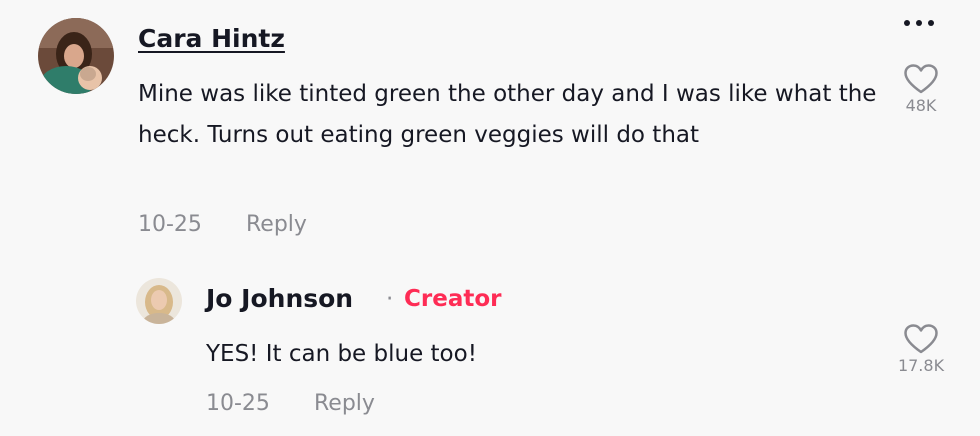 The width and height of the screenshot is (980, 436). I want to click on reply-author-name: Jo Johnson, so click(279, 298).